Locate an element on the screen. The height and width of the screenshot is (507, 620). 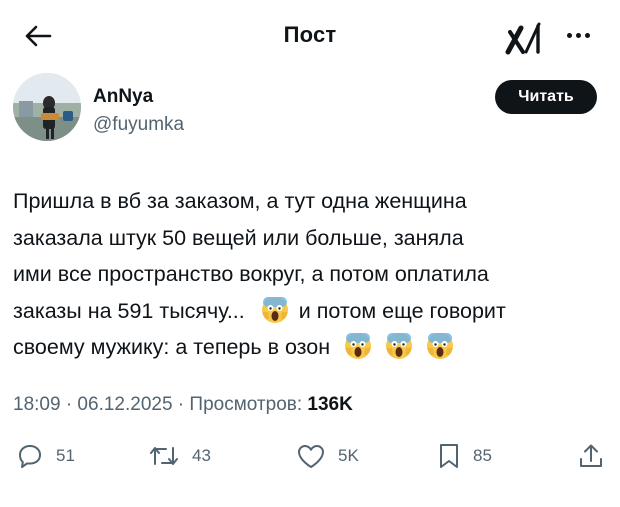
avatar-image is located at coordinates (47, 107).